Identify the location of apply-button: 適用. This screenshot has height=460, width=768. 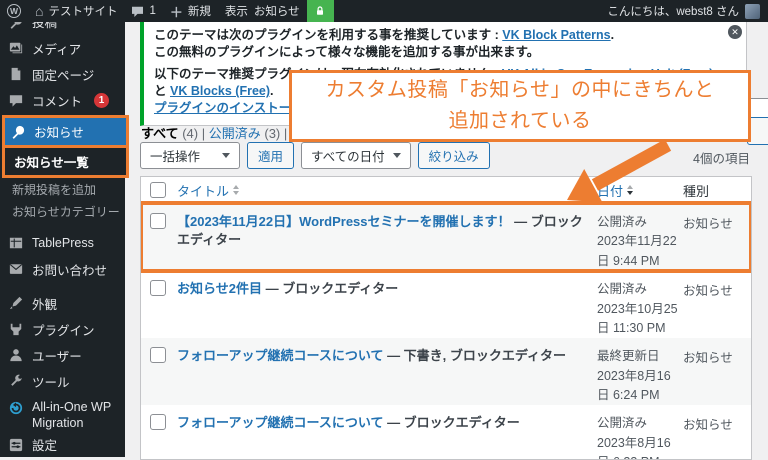
(271, 155).